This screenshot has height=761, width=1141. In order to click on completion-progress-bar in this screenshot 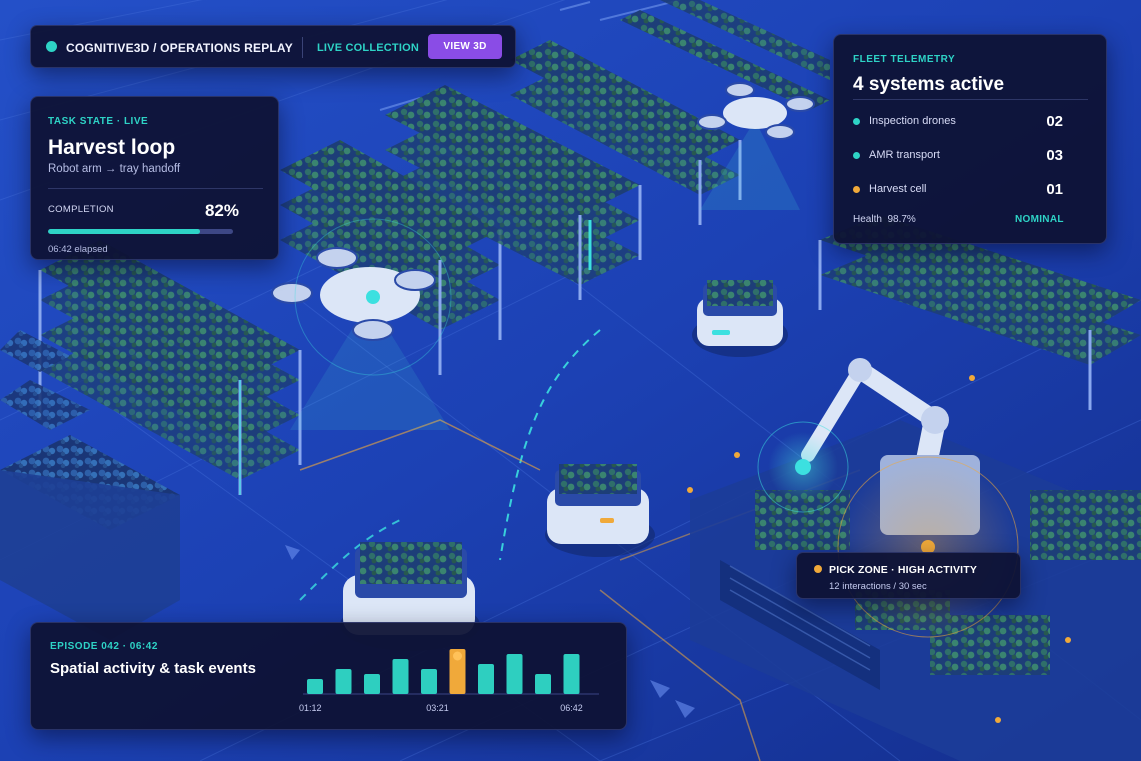, I will do `click(140, 231)`.